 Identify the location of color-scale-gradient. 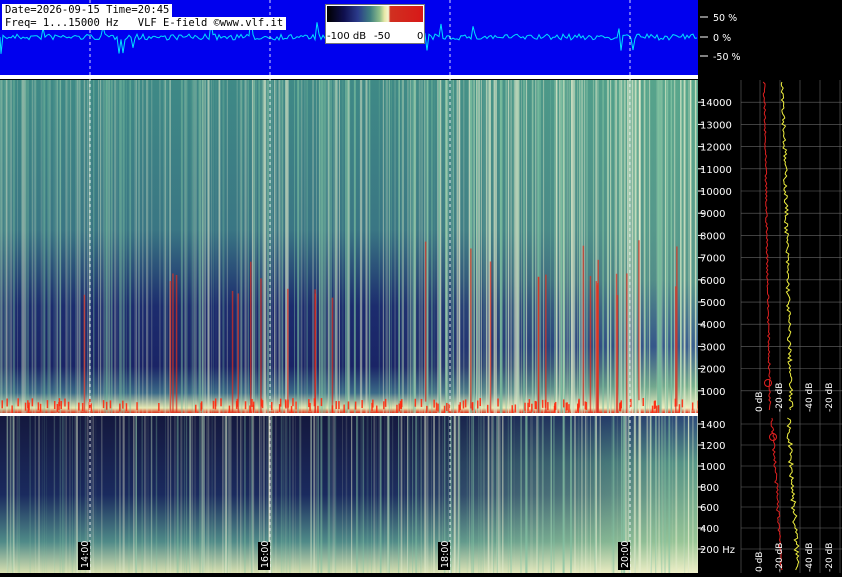
(375, 14).